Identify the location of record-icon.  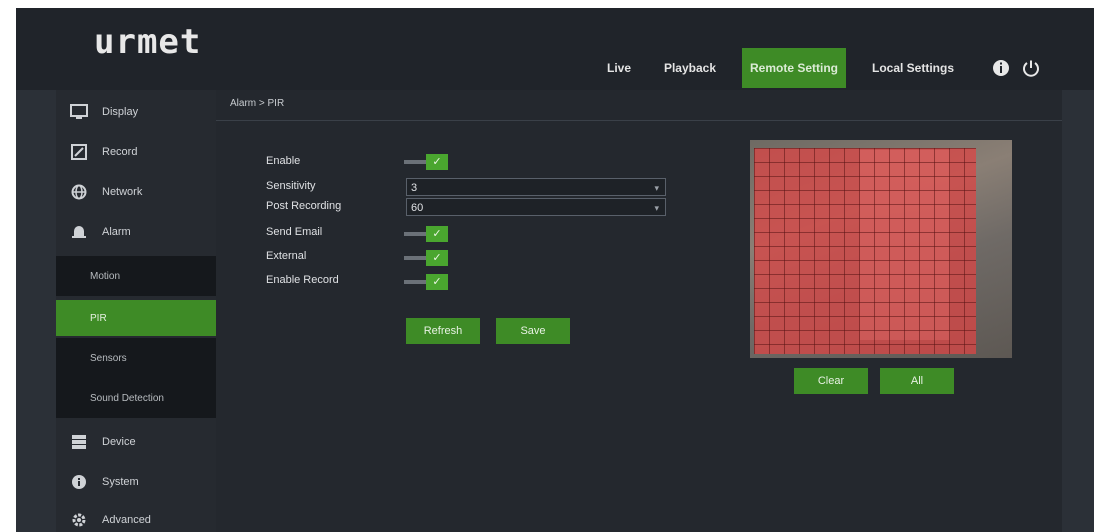
(79, 152).